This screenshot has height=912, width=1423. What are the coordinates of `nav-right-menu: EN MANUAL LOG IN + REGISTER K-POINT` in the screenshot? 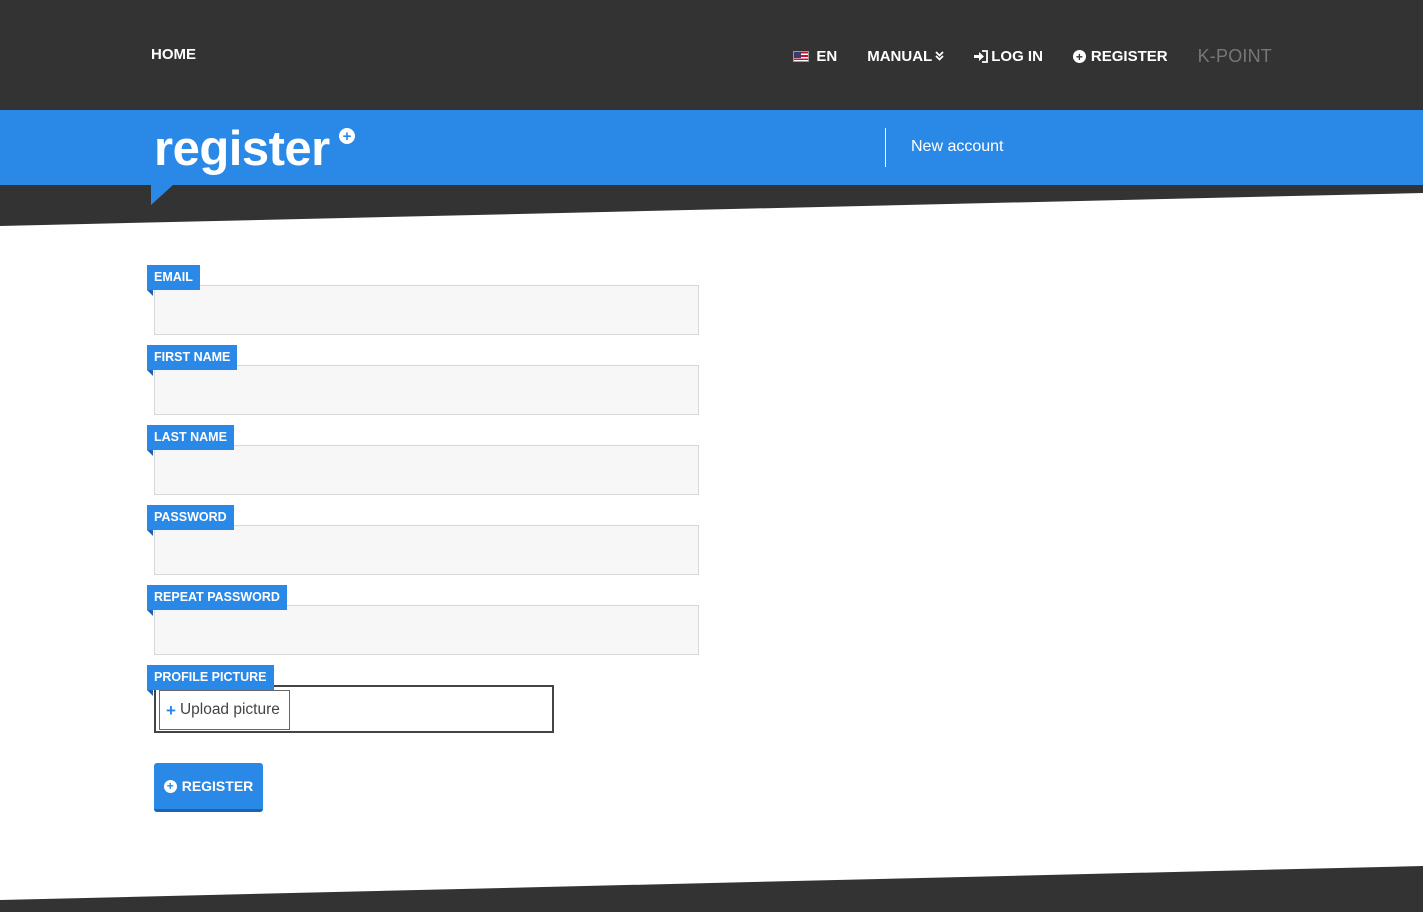 It's located at (1032, 56).